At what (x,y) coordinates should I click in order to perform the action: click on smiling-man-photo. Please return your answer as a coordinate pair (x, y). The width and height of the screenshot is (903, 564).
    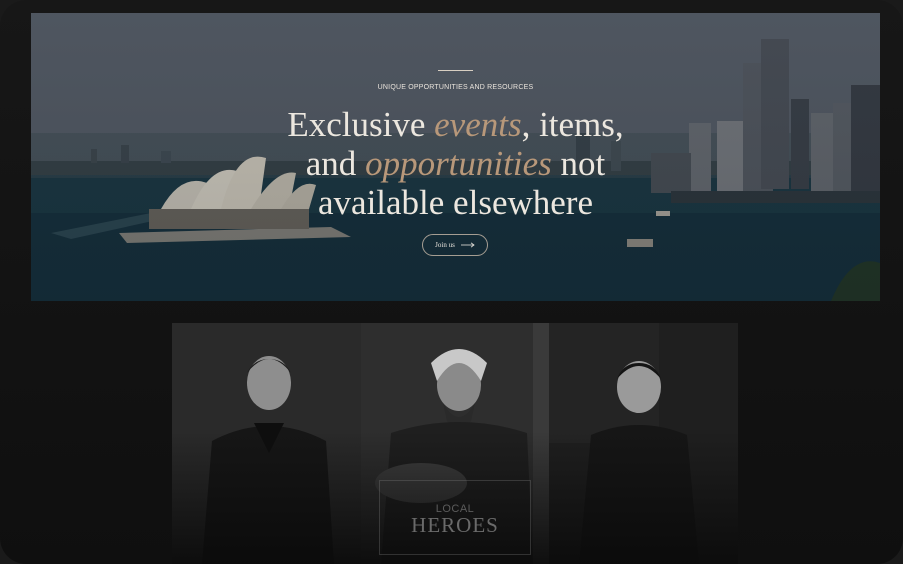
    Looking at the image, I should click on (643, 443).